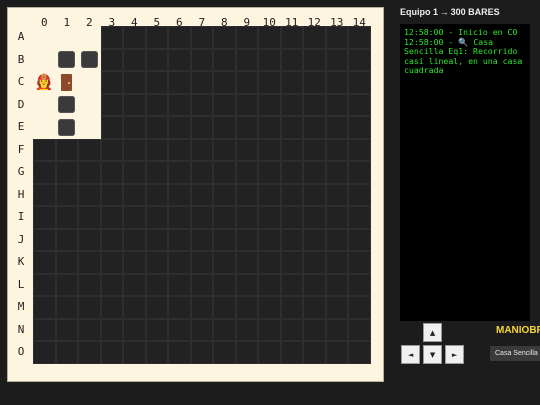 The height and width of the screenshot is (405, 540). What do you see at coordinates (21, 239) in the screenshot?
I see `row-label: J` at bounding box center [21, 239].